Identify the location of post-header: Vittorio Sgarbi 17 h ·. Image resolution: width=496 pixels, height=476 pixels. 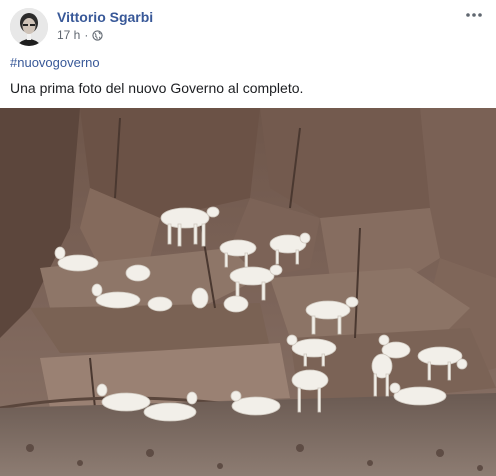
(248, 26).